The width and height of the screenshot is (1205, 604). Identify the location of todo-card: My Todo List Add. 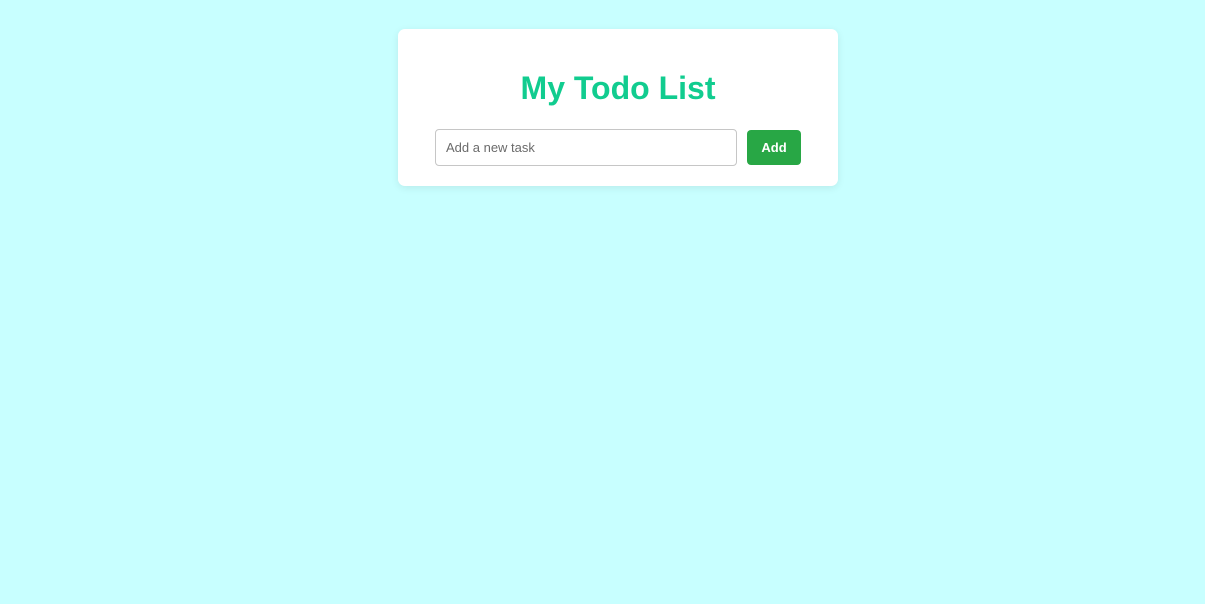
(618, 107).